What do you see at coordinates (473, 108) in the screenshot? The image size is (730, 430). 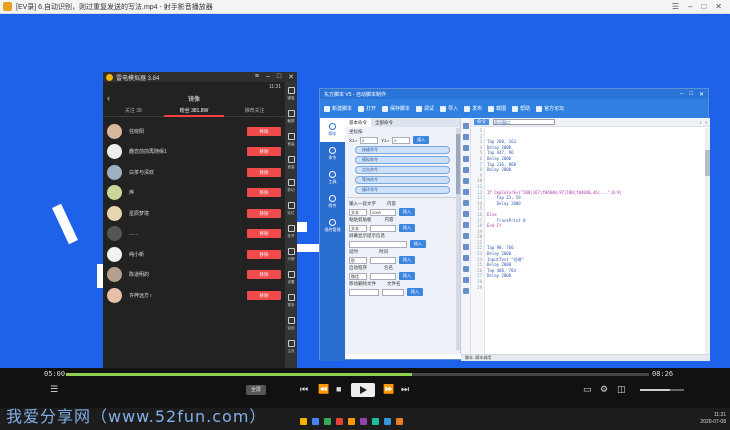 I see `publish-button: 发布` at bounding box center [473, 108].